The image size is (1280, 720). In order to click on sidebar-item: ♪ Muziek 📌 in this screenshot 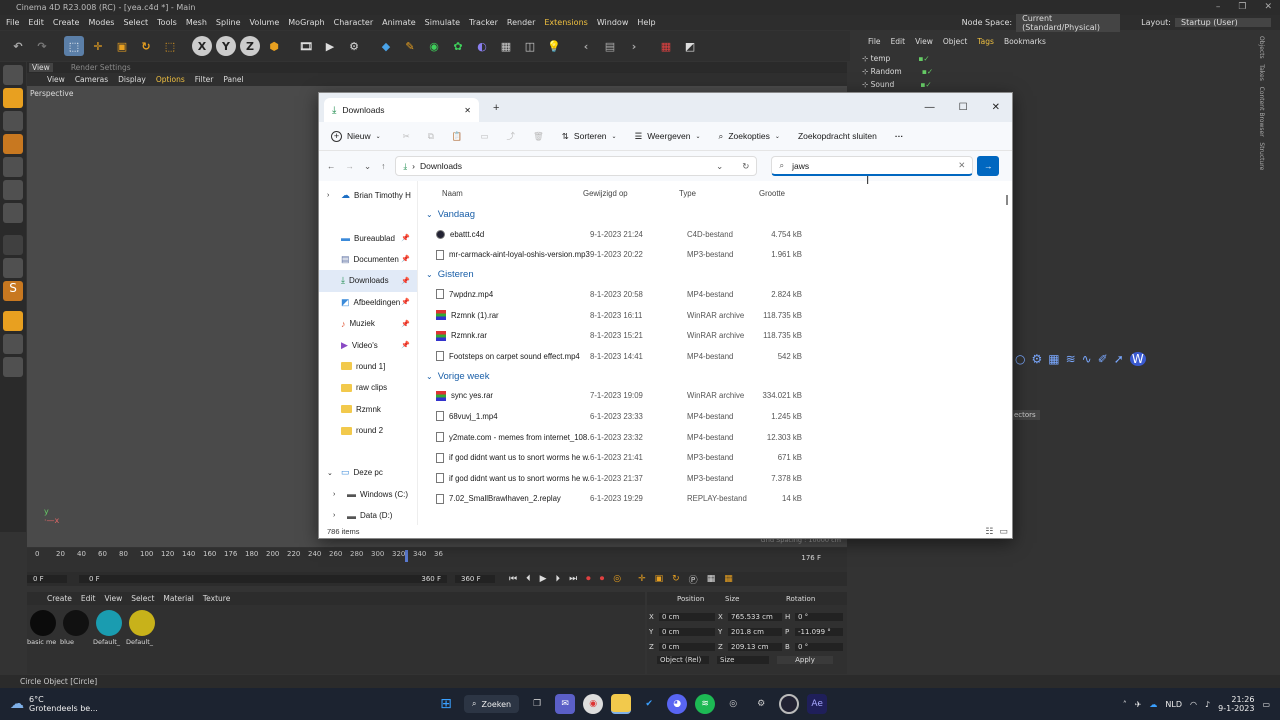, I will do `click(368, 323)`.